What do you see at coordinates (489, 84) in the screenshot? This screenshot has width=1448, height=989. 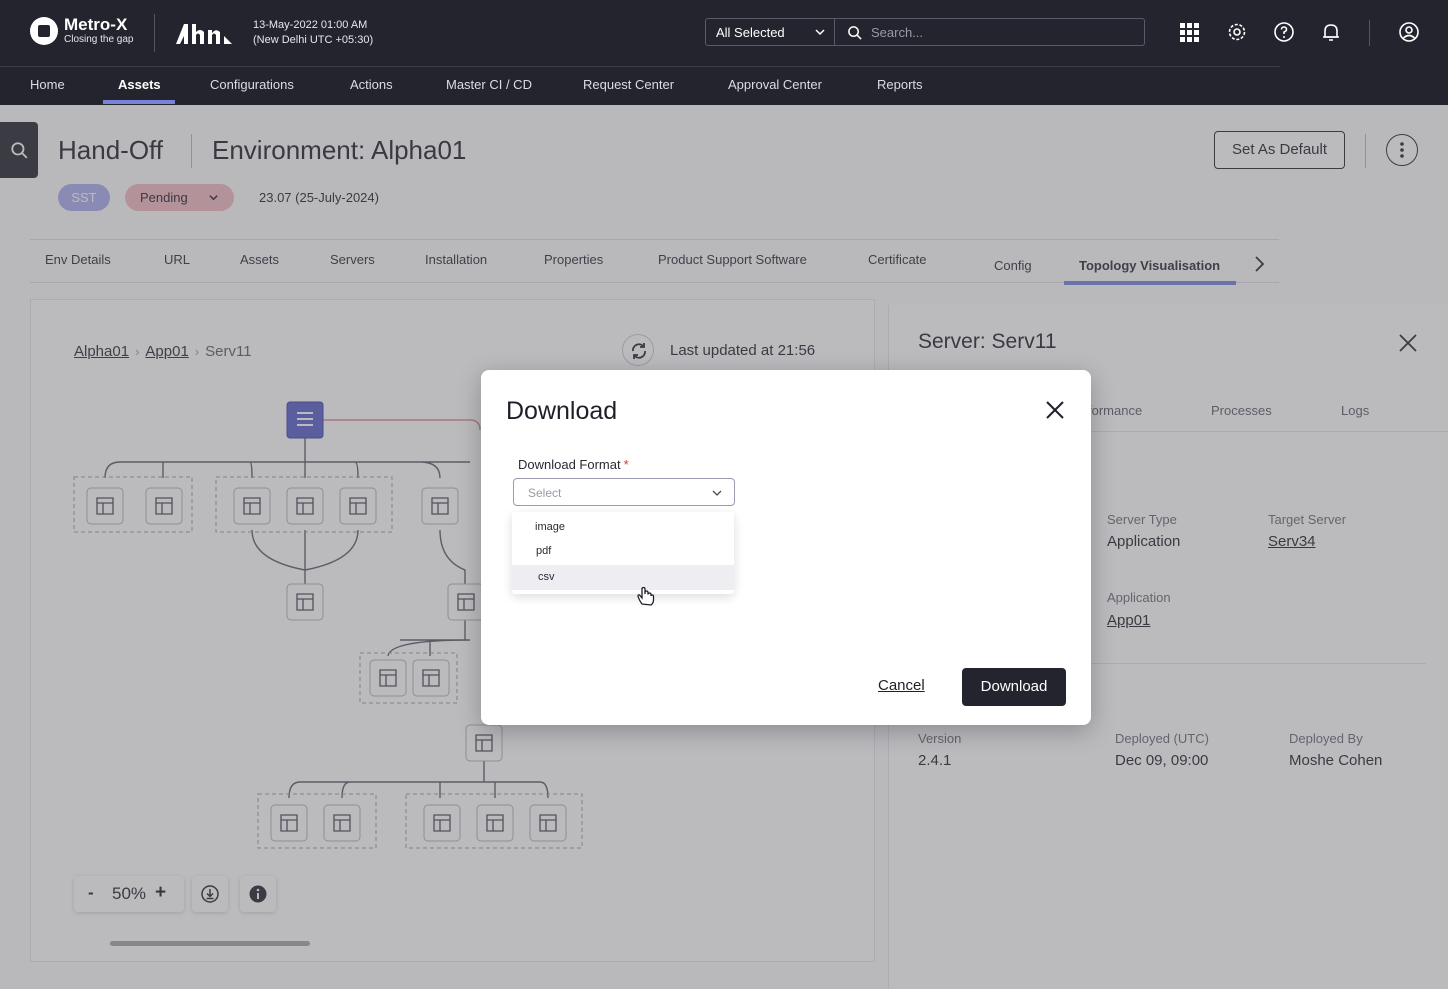 I see `nav-item-master-ci-cd: Master CI / CD` at bounding box center [489, 84].